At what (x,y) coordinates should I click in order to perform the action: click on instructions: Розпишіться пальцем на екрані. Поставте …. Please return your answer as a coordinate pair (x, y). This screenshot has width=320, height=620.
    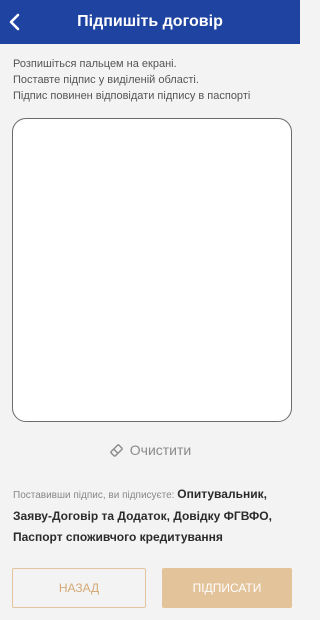
    Looking at the image, I should click on (153, 80).